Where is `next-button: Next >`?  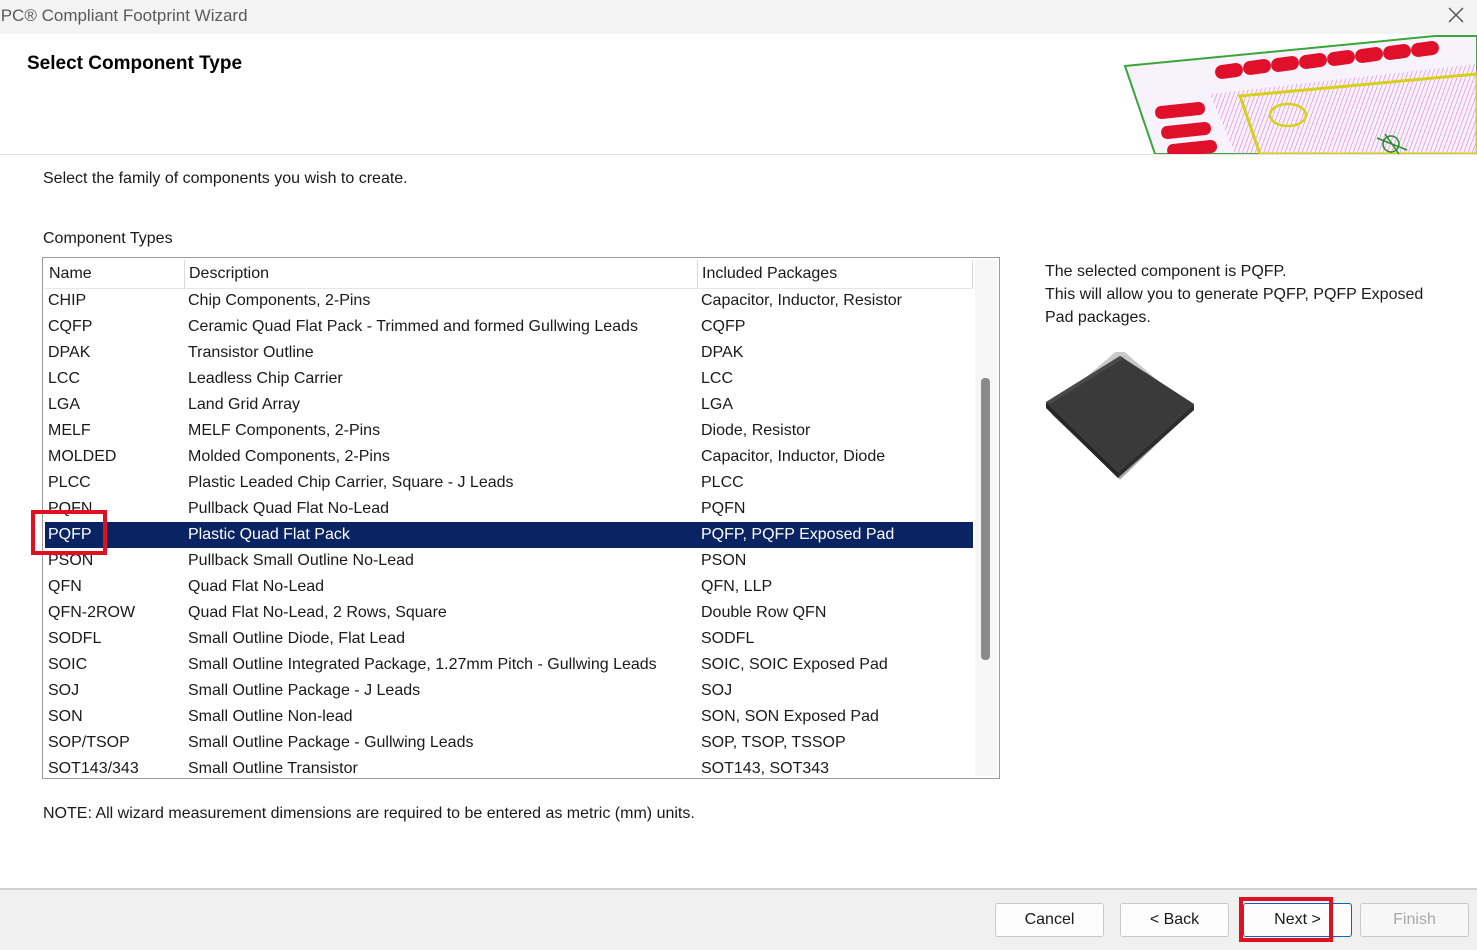 next-button: Next > is located at coordinates (1297, 920).